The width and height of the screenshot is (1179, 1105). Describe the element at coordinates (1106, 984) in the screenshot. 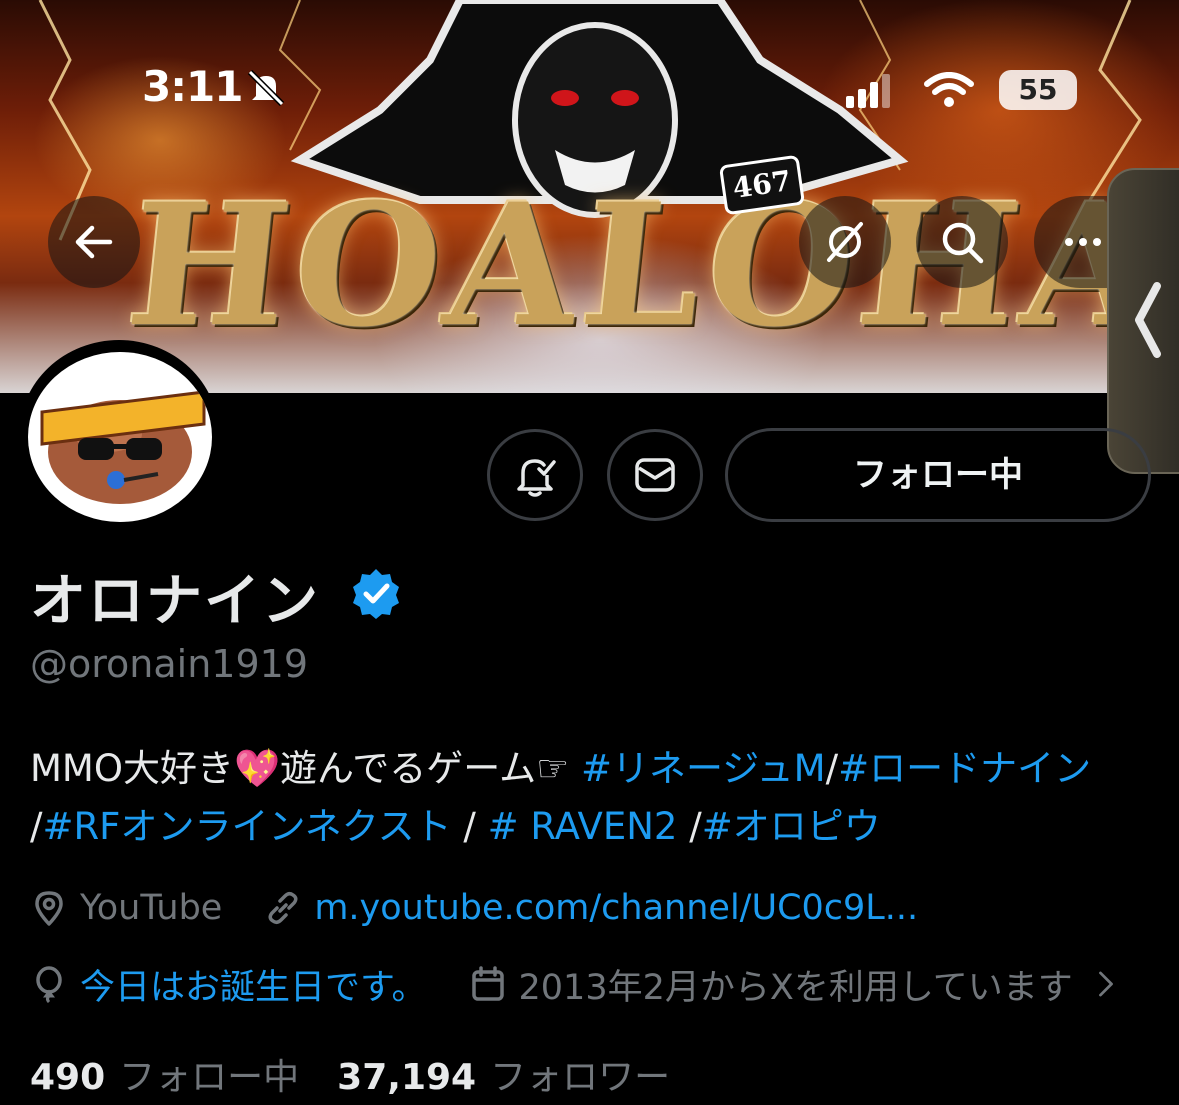

I see `chevron-right-icon` at that location.